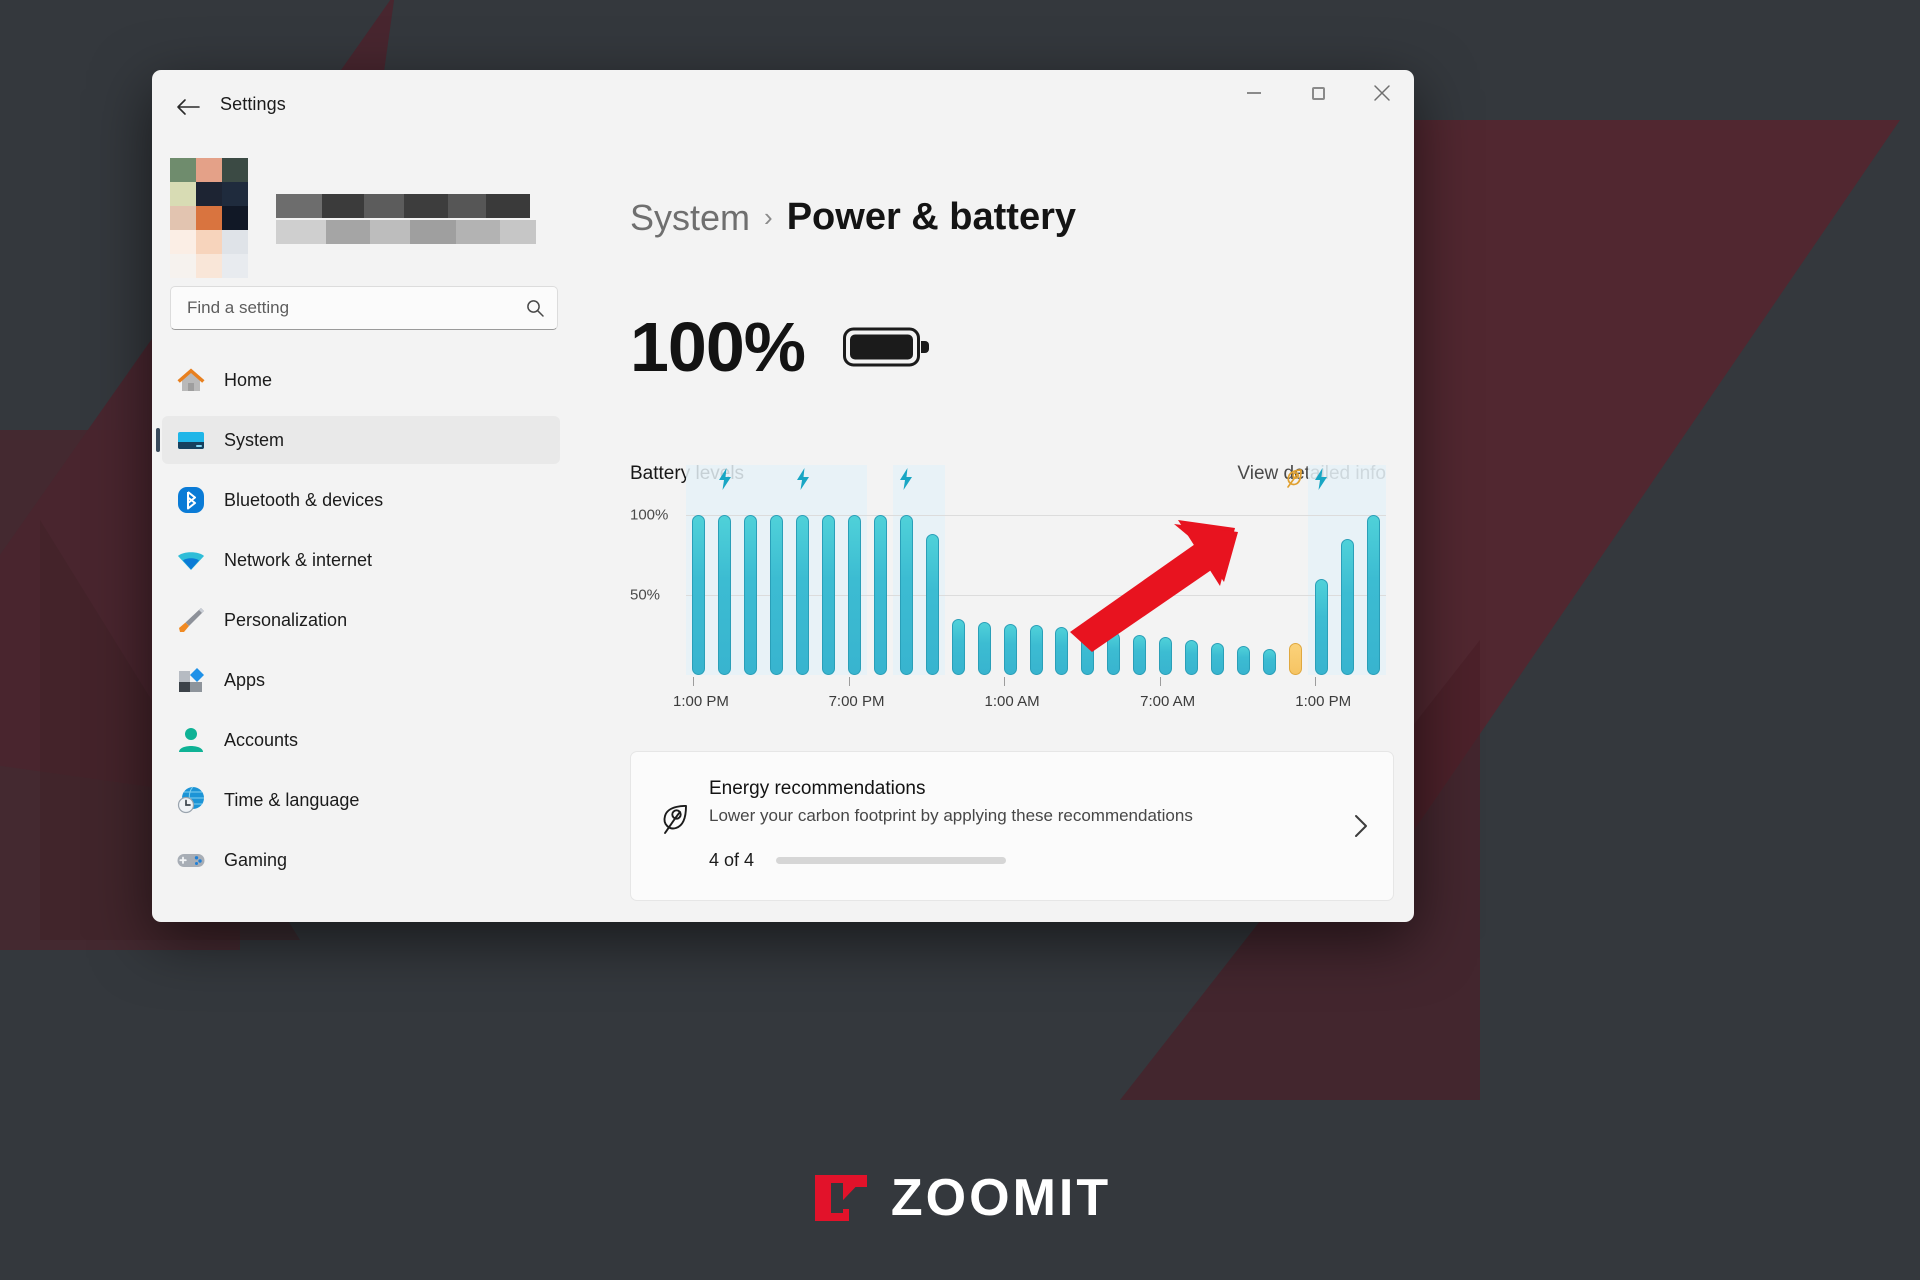  What do you see at coordinates (356, 308) in the screenshot?
I see `search-input` at bounding box center [356, 308].